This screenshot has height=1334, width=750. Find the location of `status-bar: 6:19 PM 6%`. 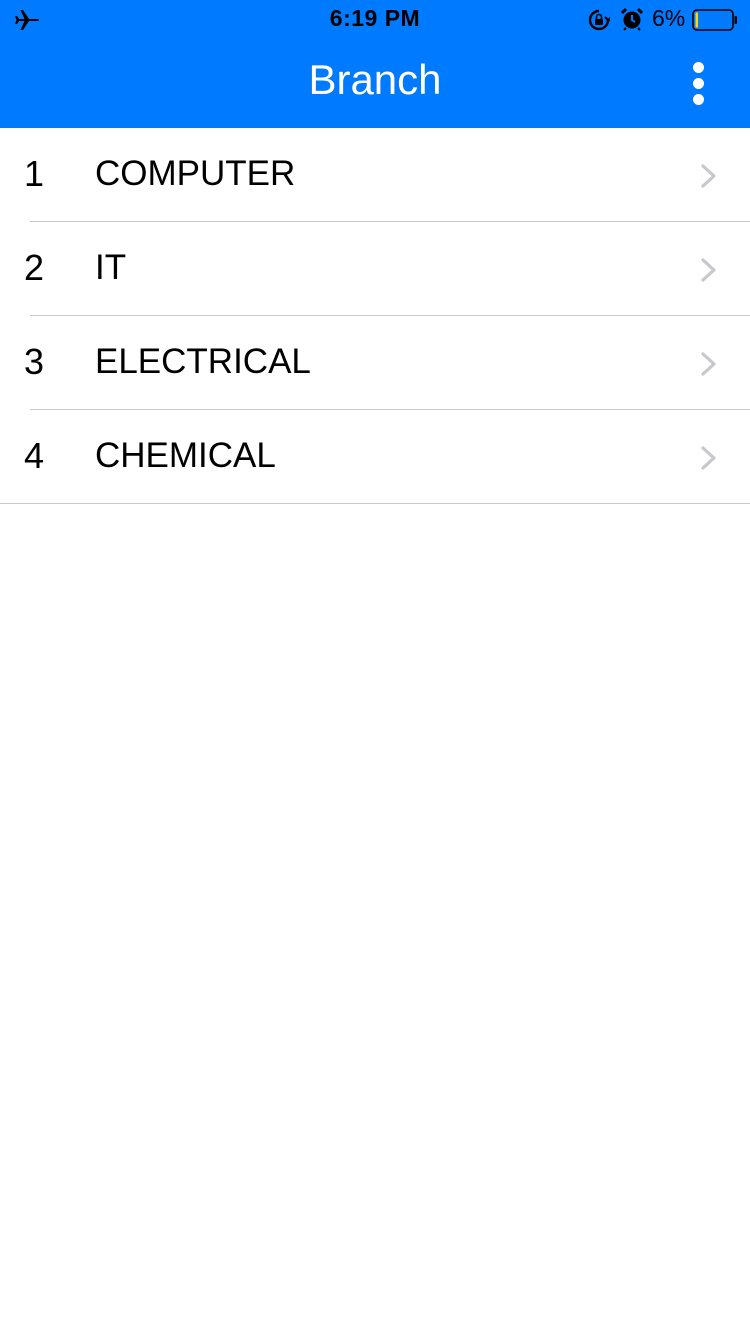

status-bar: 6:19 PM 6% is located at coordinates (375, 20).